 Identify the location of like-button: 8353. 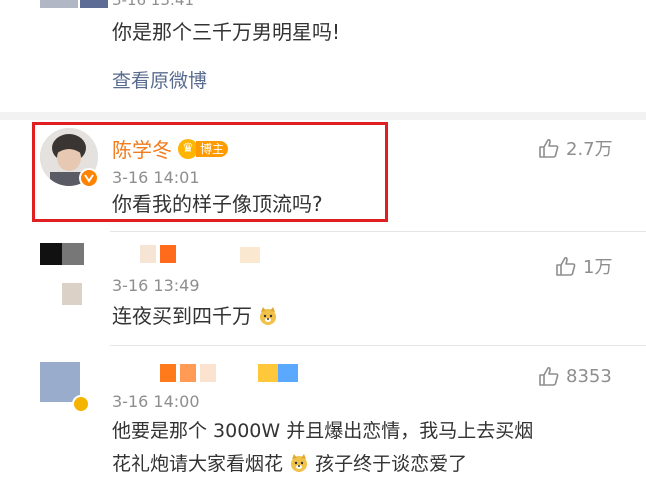
(575, 376).